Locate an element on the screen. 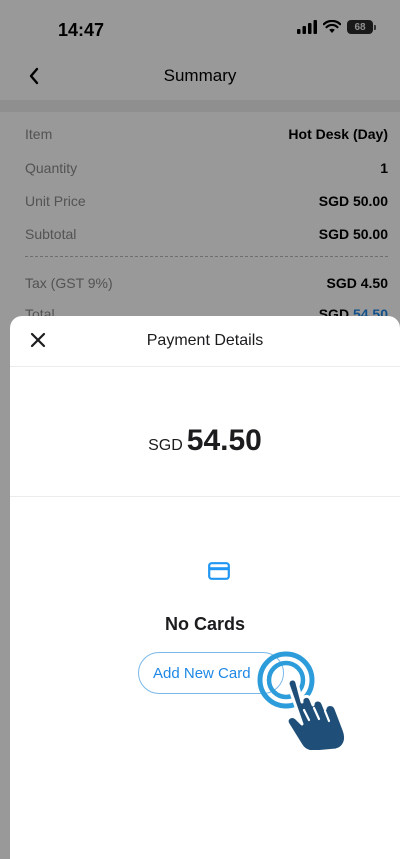  payment-amount: SGD 54.50 is located at coordinates (205, 441).